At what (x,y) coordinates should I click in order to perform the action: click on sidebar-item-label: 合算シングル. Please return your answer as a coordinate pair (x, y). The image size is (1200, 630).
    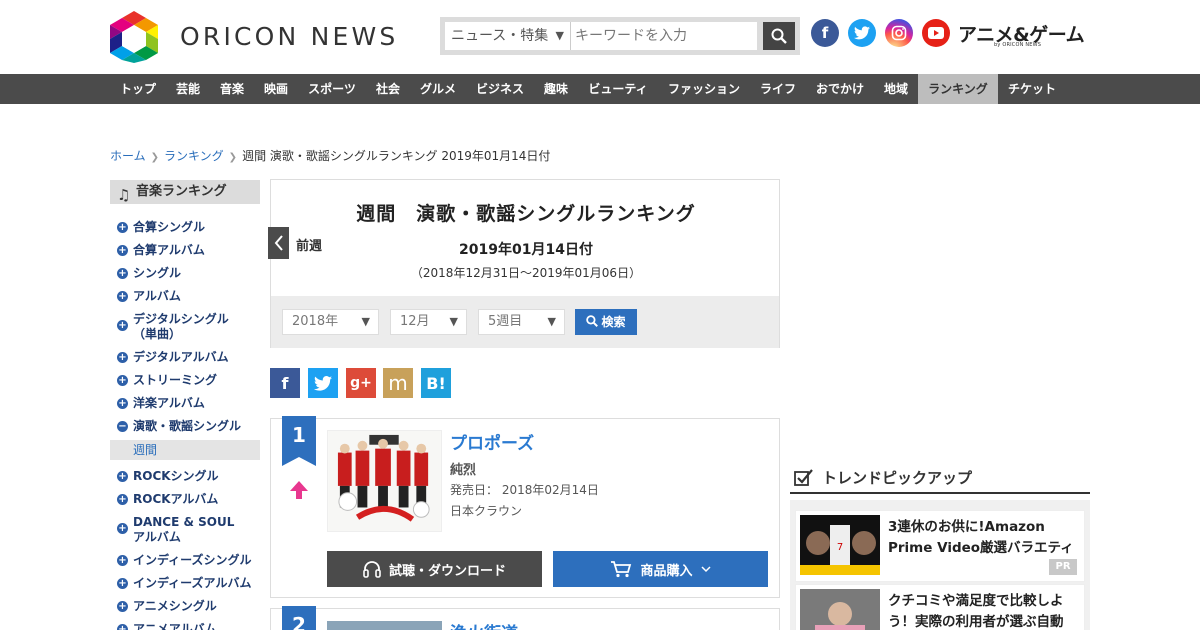
    Looking at the image, I should click on (169, 227).